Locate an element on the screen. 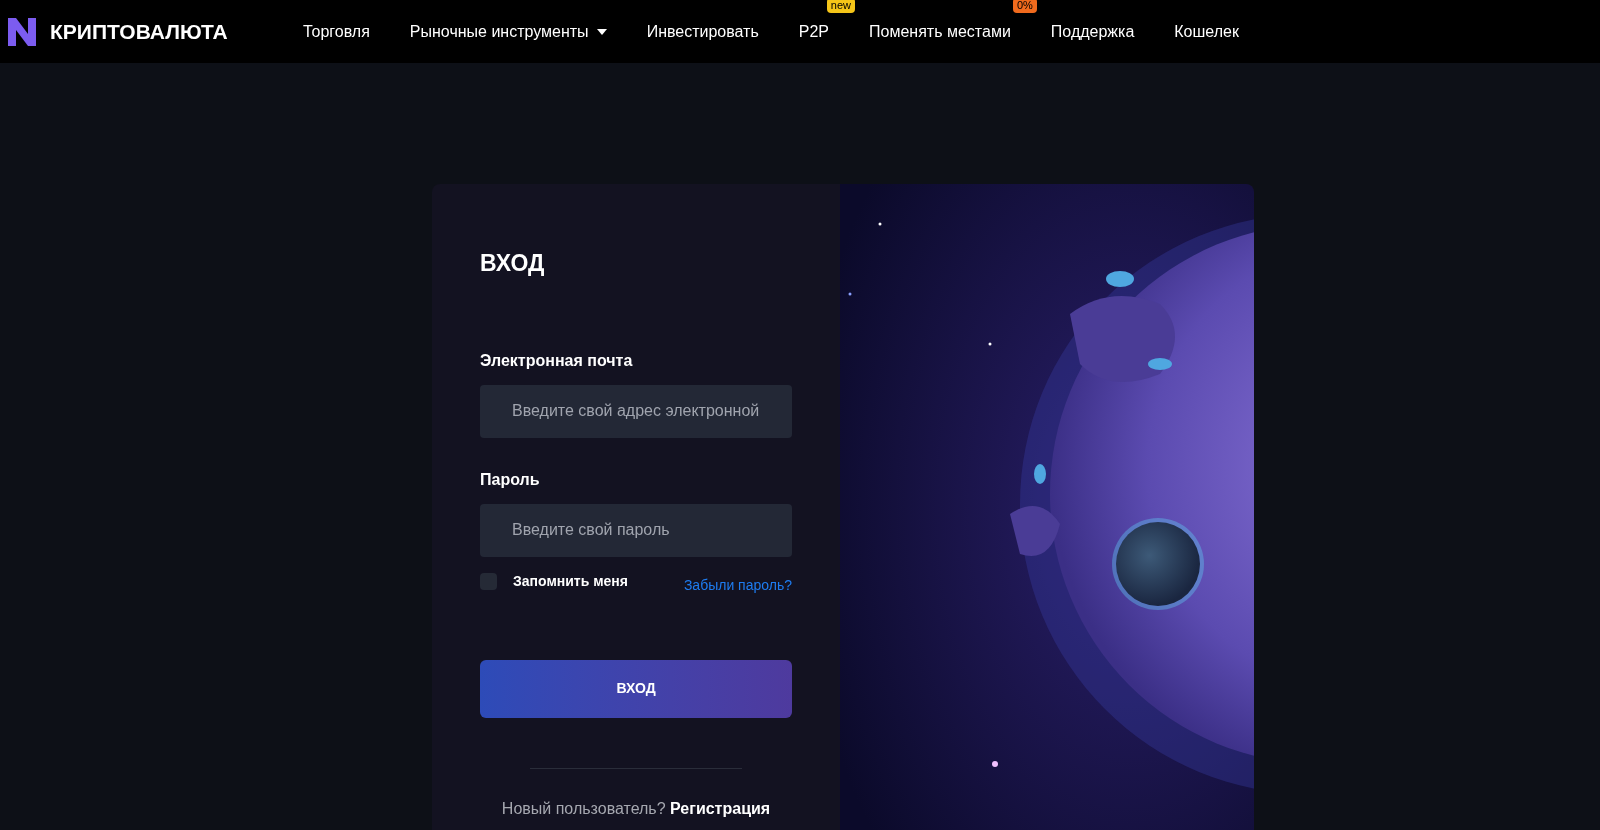 The width and height of the screenshot is (1600, 830). logo-icon is located at coordinates (23, 31).